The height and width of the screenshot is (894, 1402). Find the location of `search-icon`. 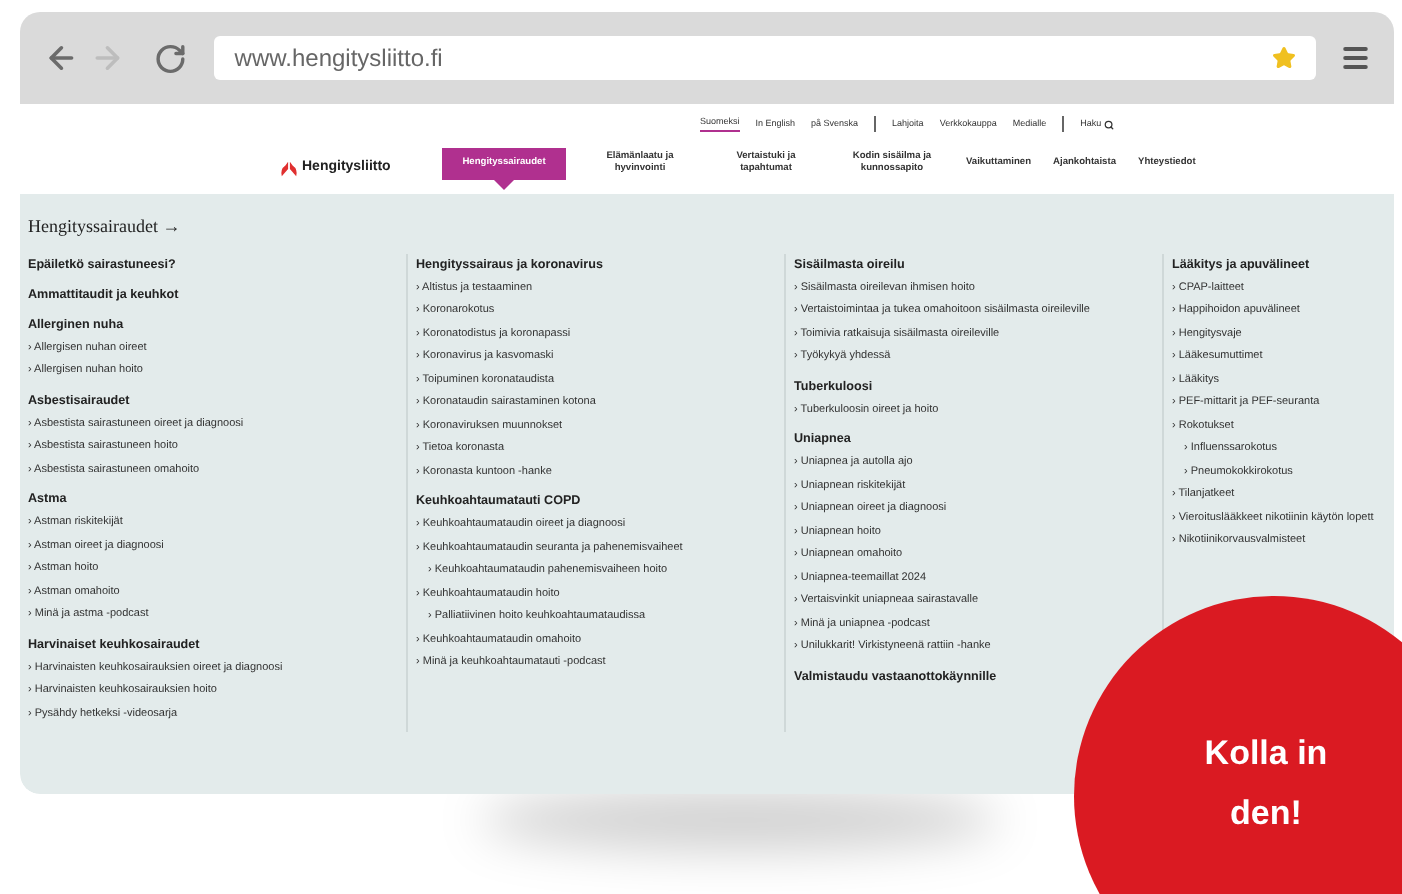

search-icon is located at coordinates (1108, 124).